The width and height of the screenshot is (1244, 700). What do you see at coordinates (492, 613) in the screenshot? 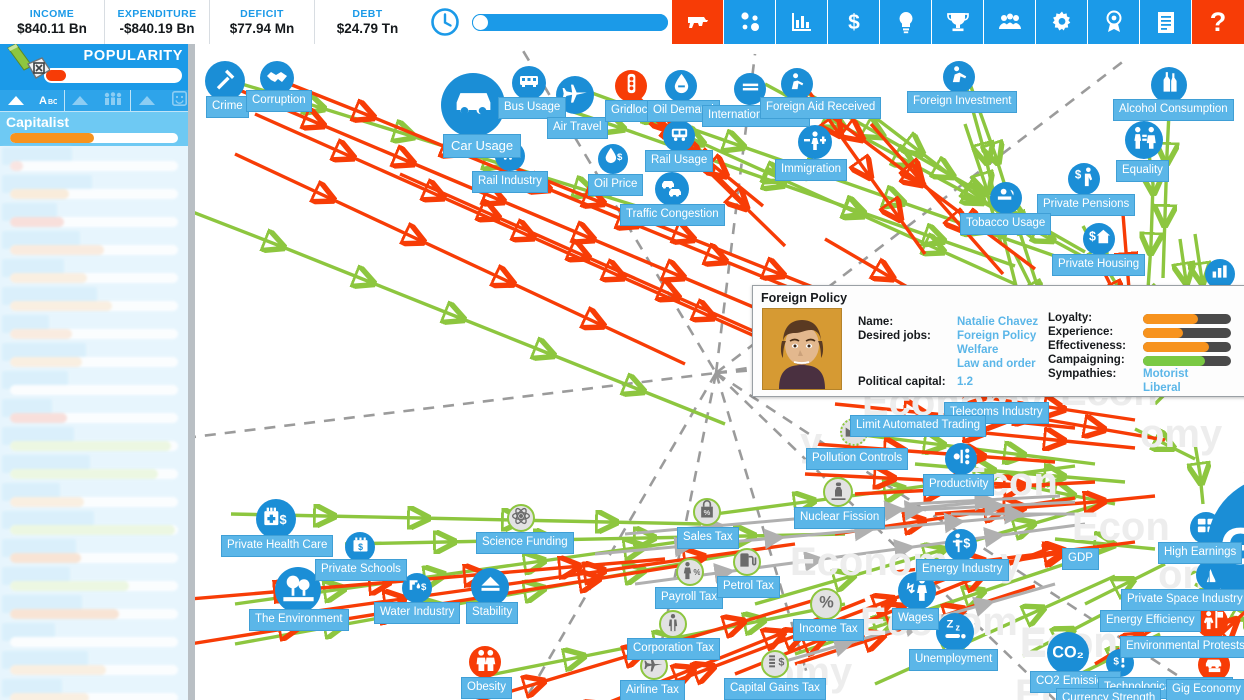
I see `node-label-stability: Stability` at bounding box center [492, 613].